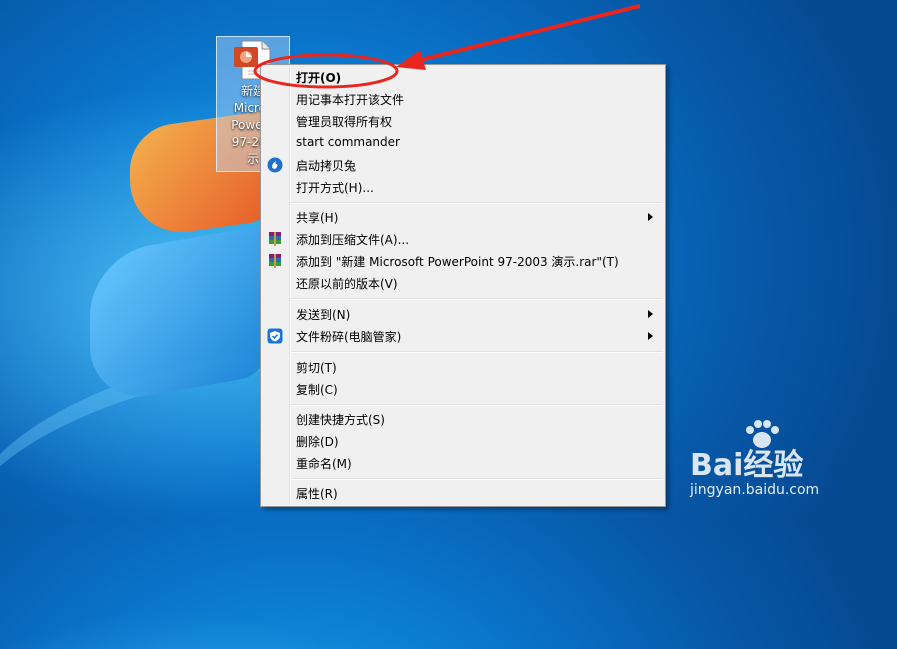 The image size is (897, 649). What do you see at coordinates (326, 166) in the screenshot?
I see `menu-item-label: 启动拷贝兔` at bounding box center [326, 166].